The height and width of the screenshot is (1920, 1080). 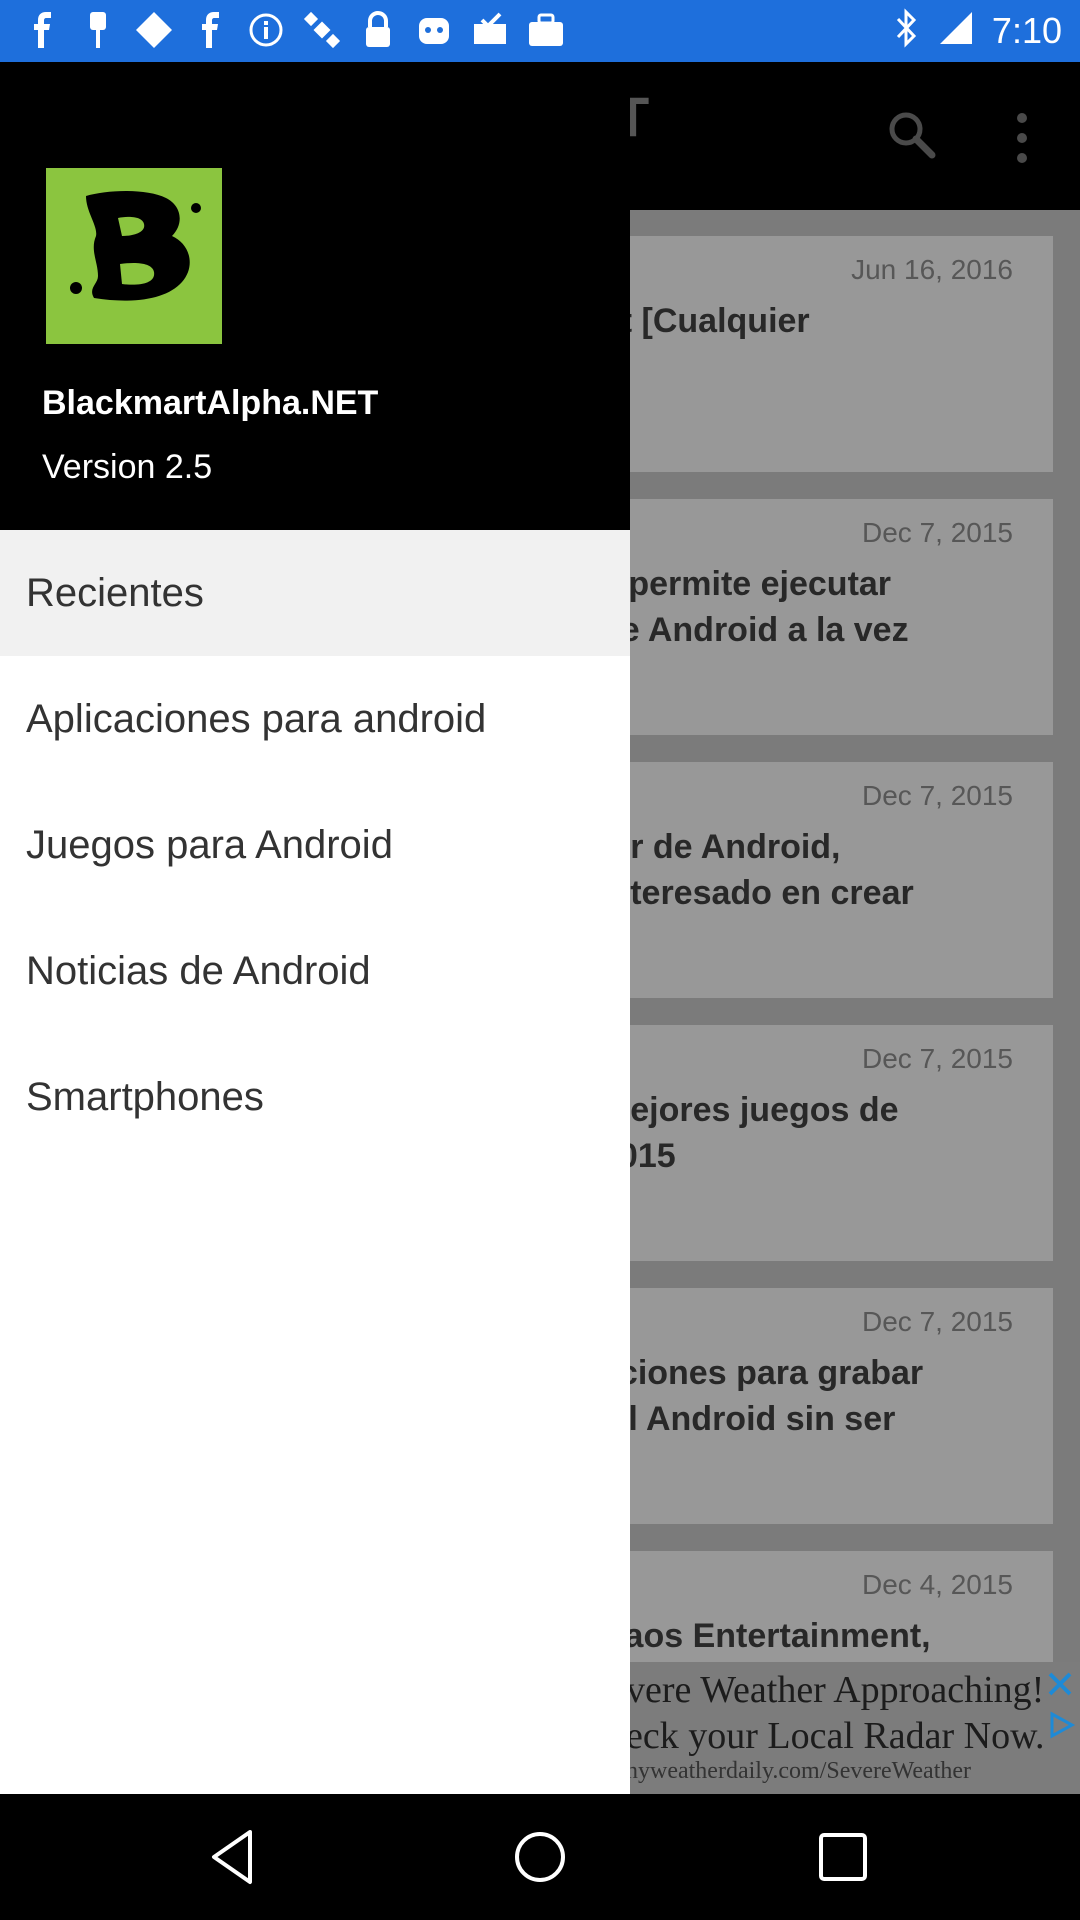 I want to click on status-bar: 7:10, so click(x=540, y=31).